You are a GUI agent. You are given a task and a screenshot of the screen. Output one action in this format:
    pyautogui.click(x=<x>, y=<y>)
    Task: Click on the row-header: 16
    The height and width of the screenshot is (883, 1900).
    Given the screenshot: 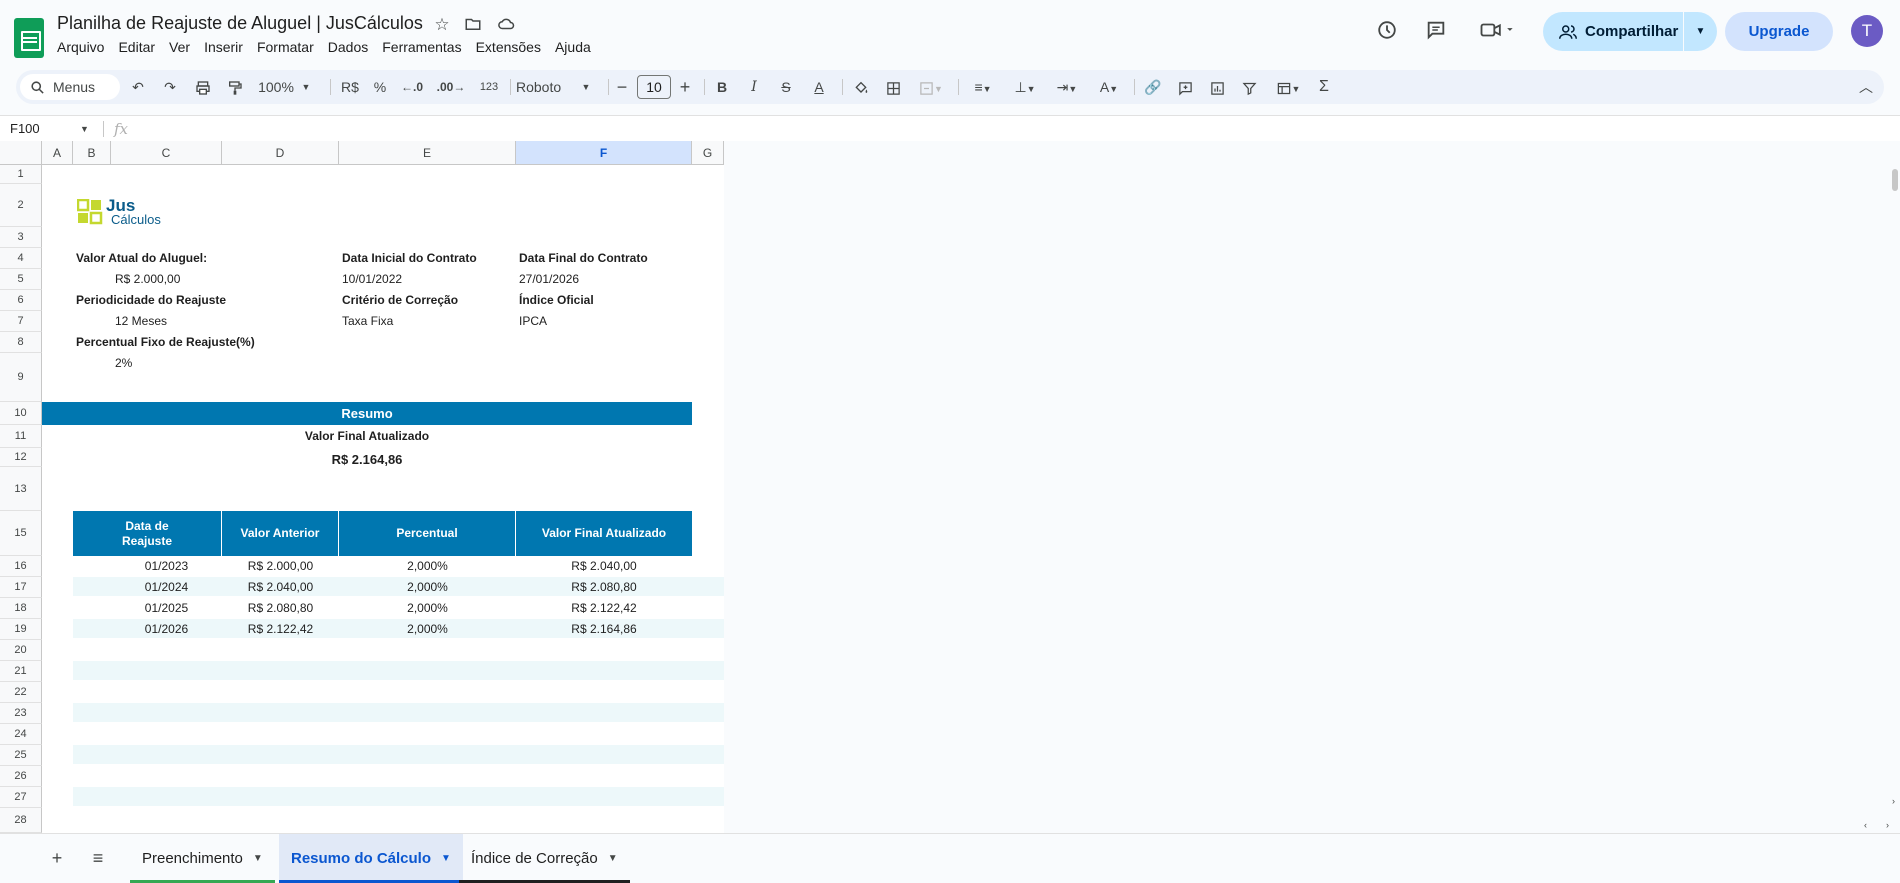 What is the action you would take?
    pyautogui.click(x=21, y=566)
    